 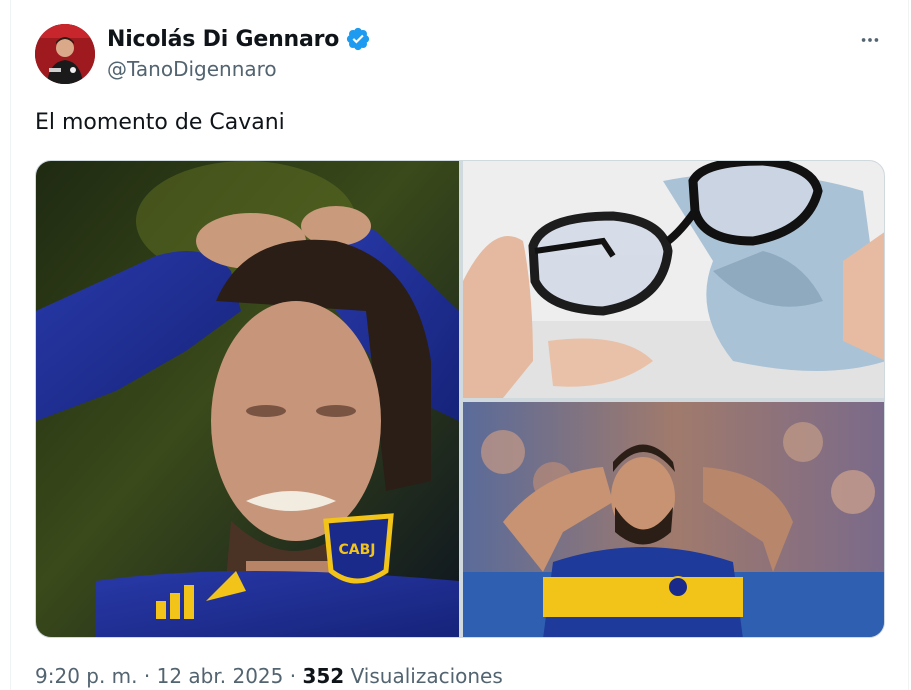 What do you see at coordinates (192, 69) in the screenshot?
I see `author-handle: @TanoDigennaro` at bounding box center [192, 69].